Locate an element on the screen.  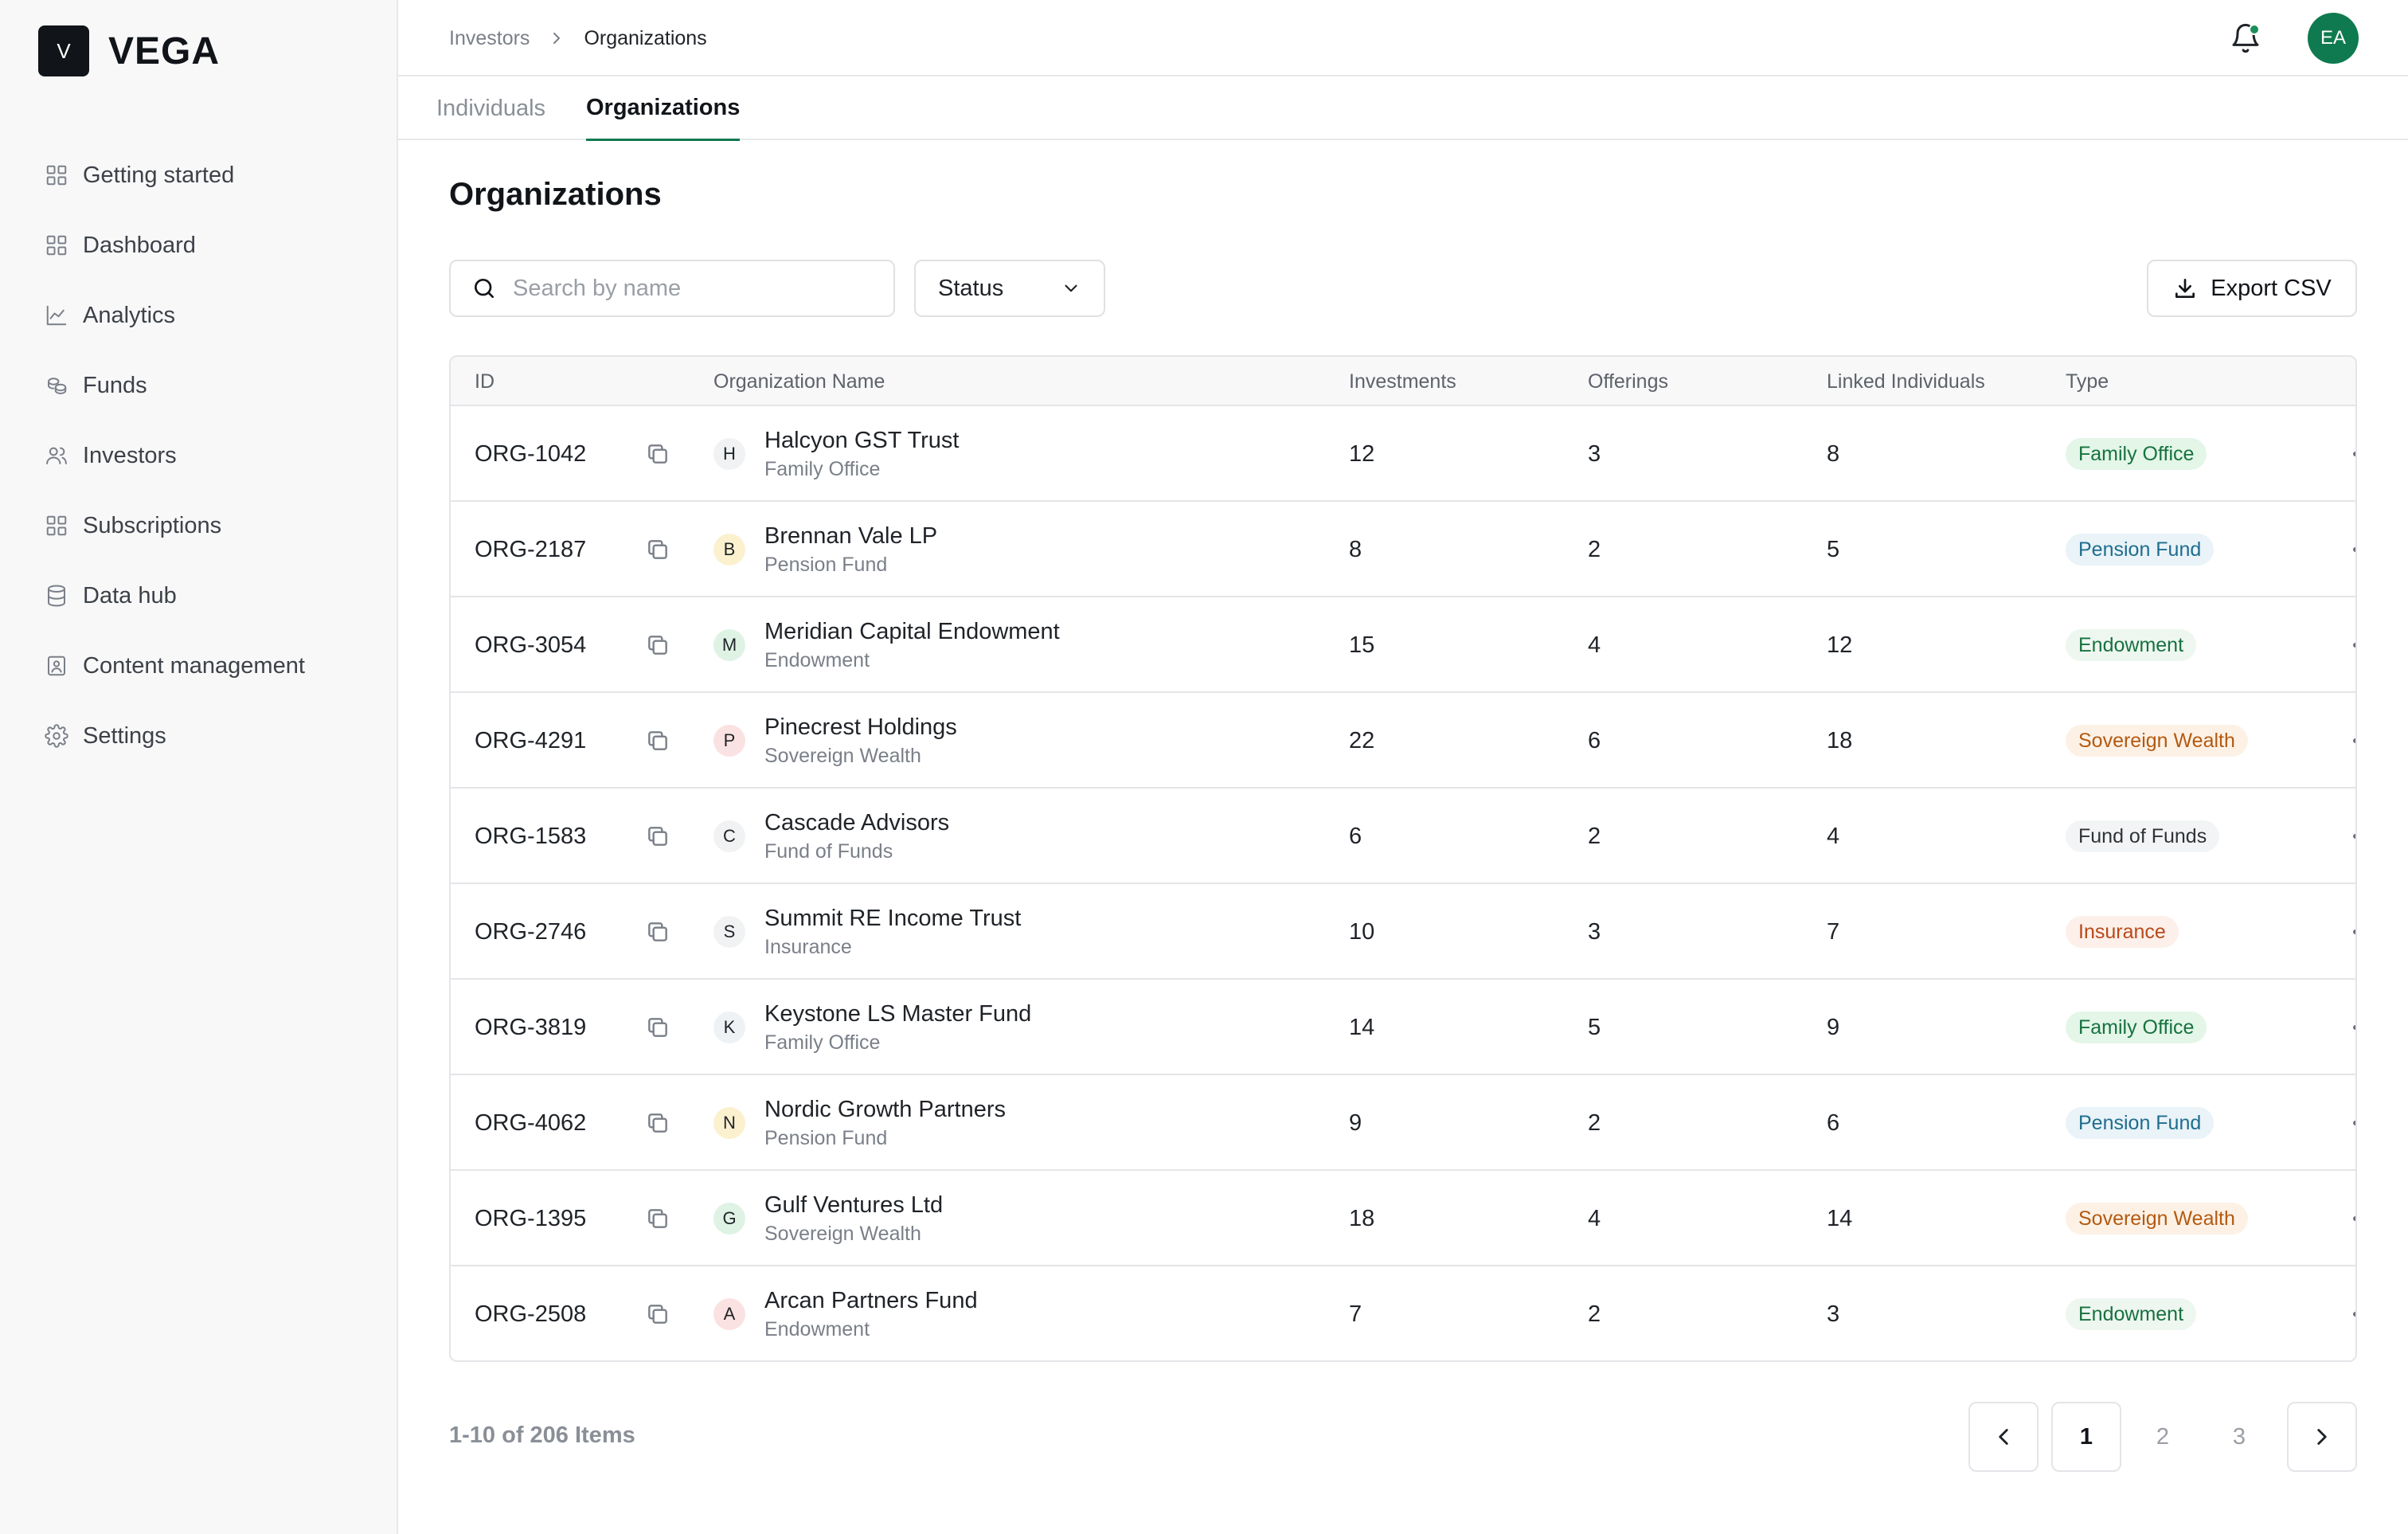
investments-count: 9 is located at coordinates (1355, 1122).